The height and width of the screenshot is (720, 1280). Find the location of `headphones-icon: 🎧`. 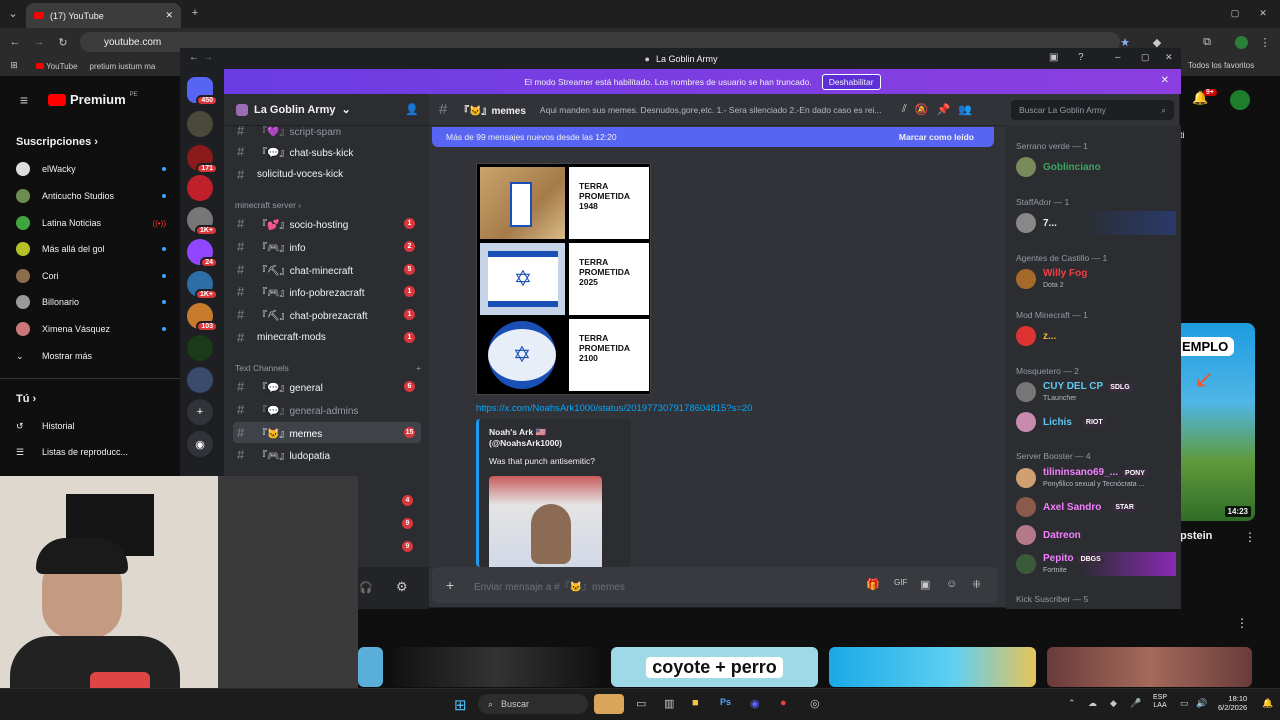

headphones-icon: 🎧 is located at coordinates (366, 587).